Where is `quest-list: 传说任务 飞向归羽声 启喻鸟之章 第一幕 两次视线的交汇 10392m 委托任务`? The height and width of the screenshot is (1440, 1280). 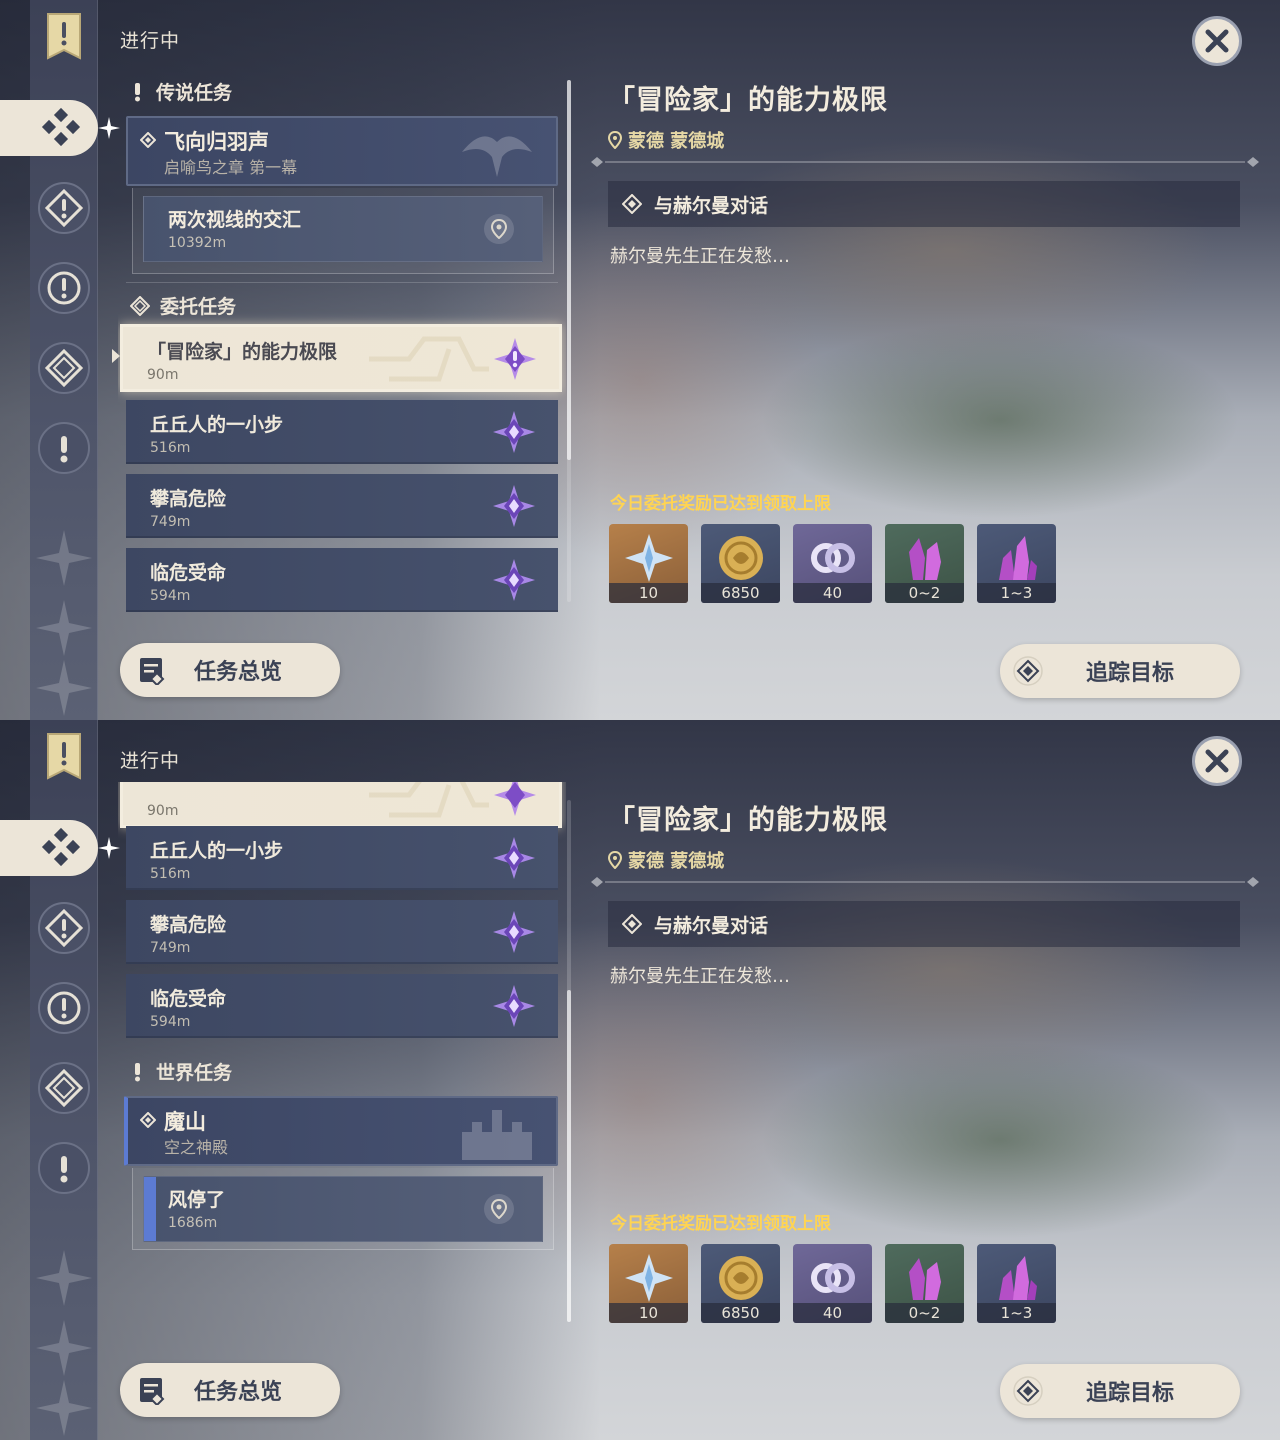 quest-list: 传说任务 飞向归羽声 启喻鸟之章 第一幕 两次视线的交汇 10392m 委托任务 is located at coordinates (342, 345).